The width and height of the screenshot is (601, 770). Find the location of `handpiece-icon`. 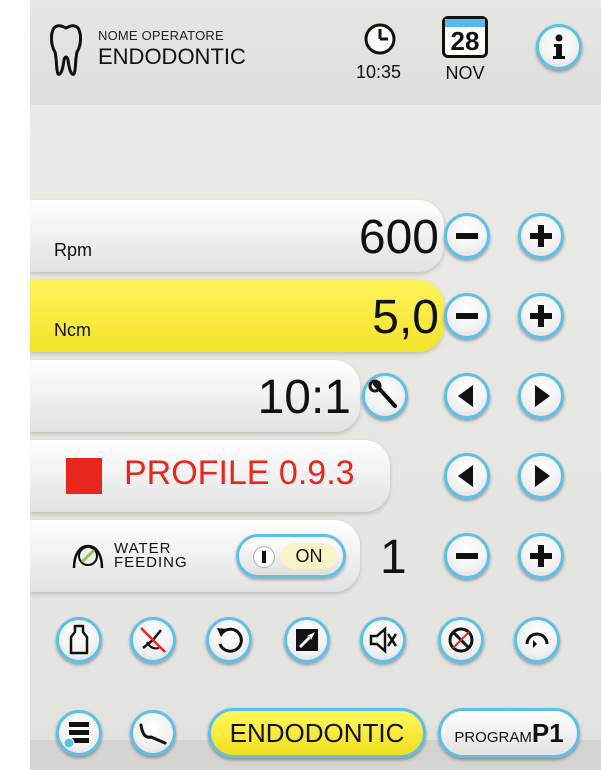

handpiece-icon is located at coordinates (153, 734).